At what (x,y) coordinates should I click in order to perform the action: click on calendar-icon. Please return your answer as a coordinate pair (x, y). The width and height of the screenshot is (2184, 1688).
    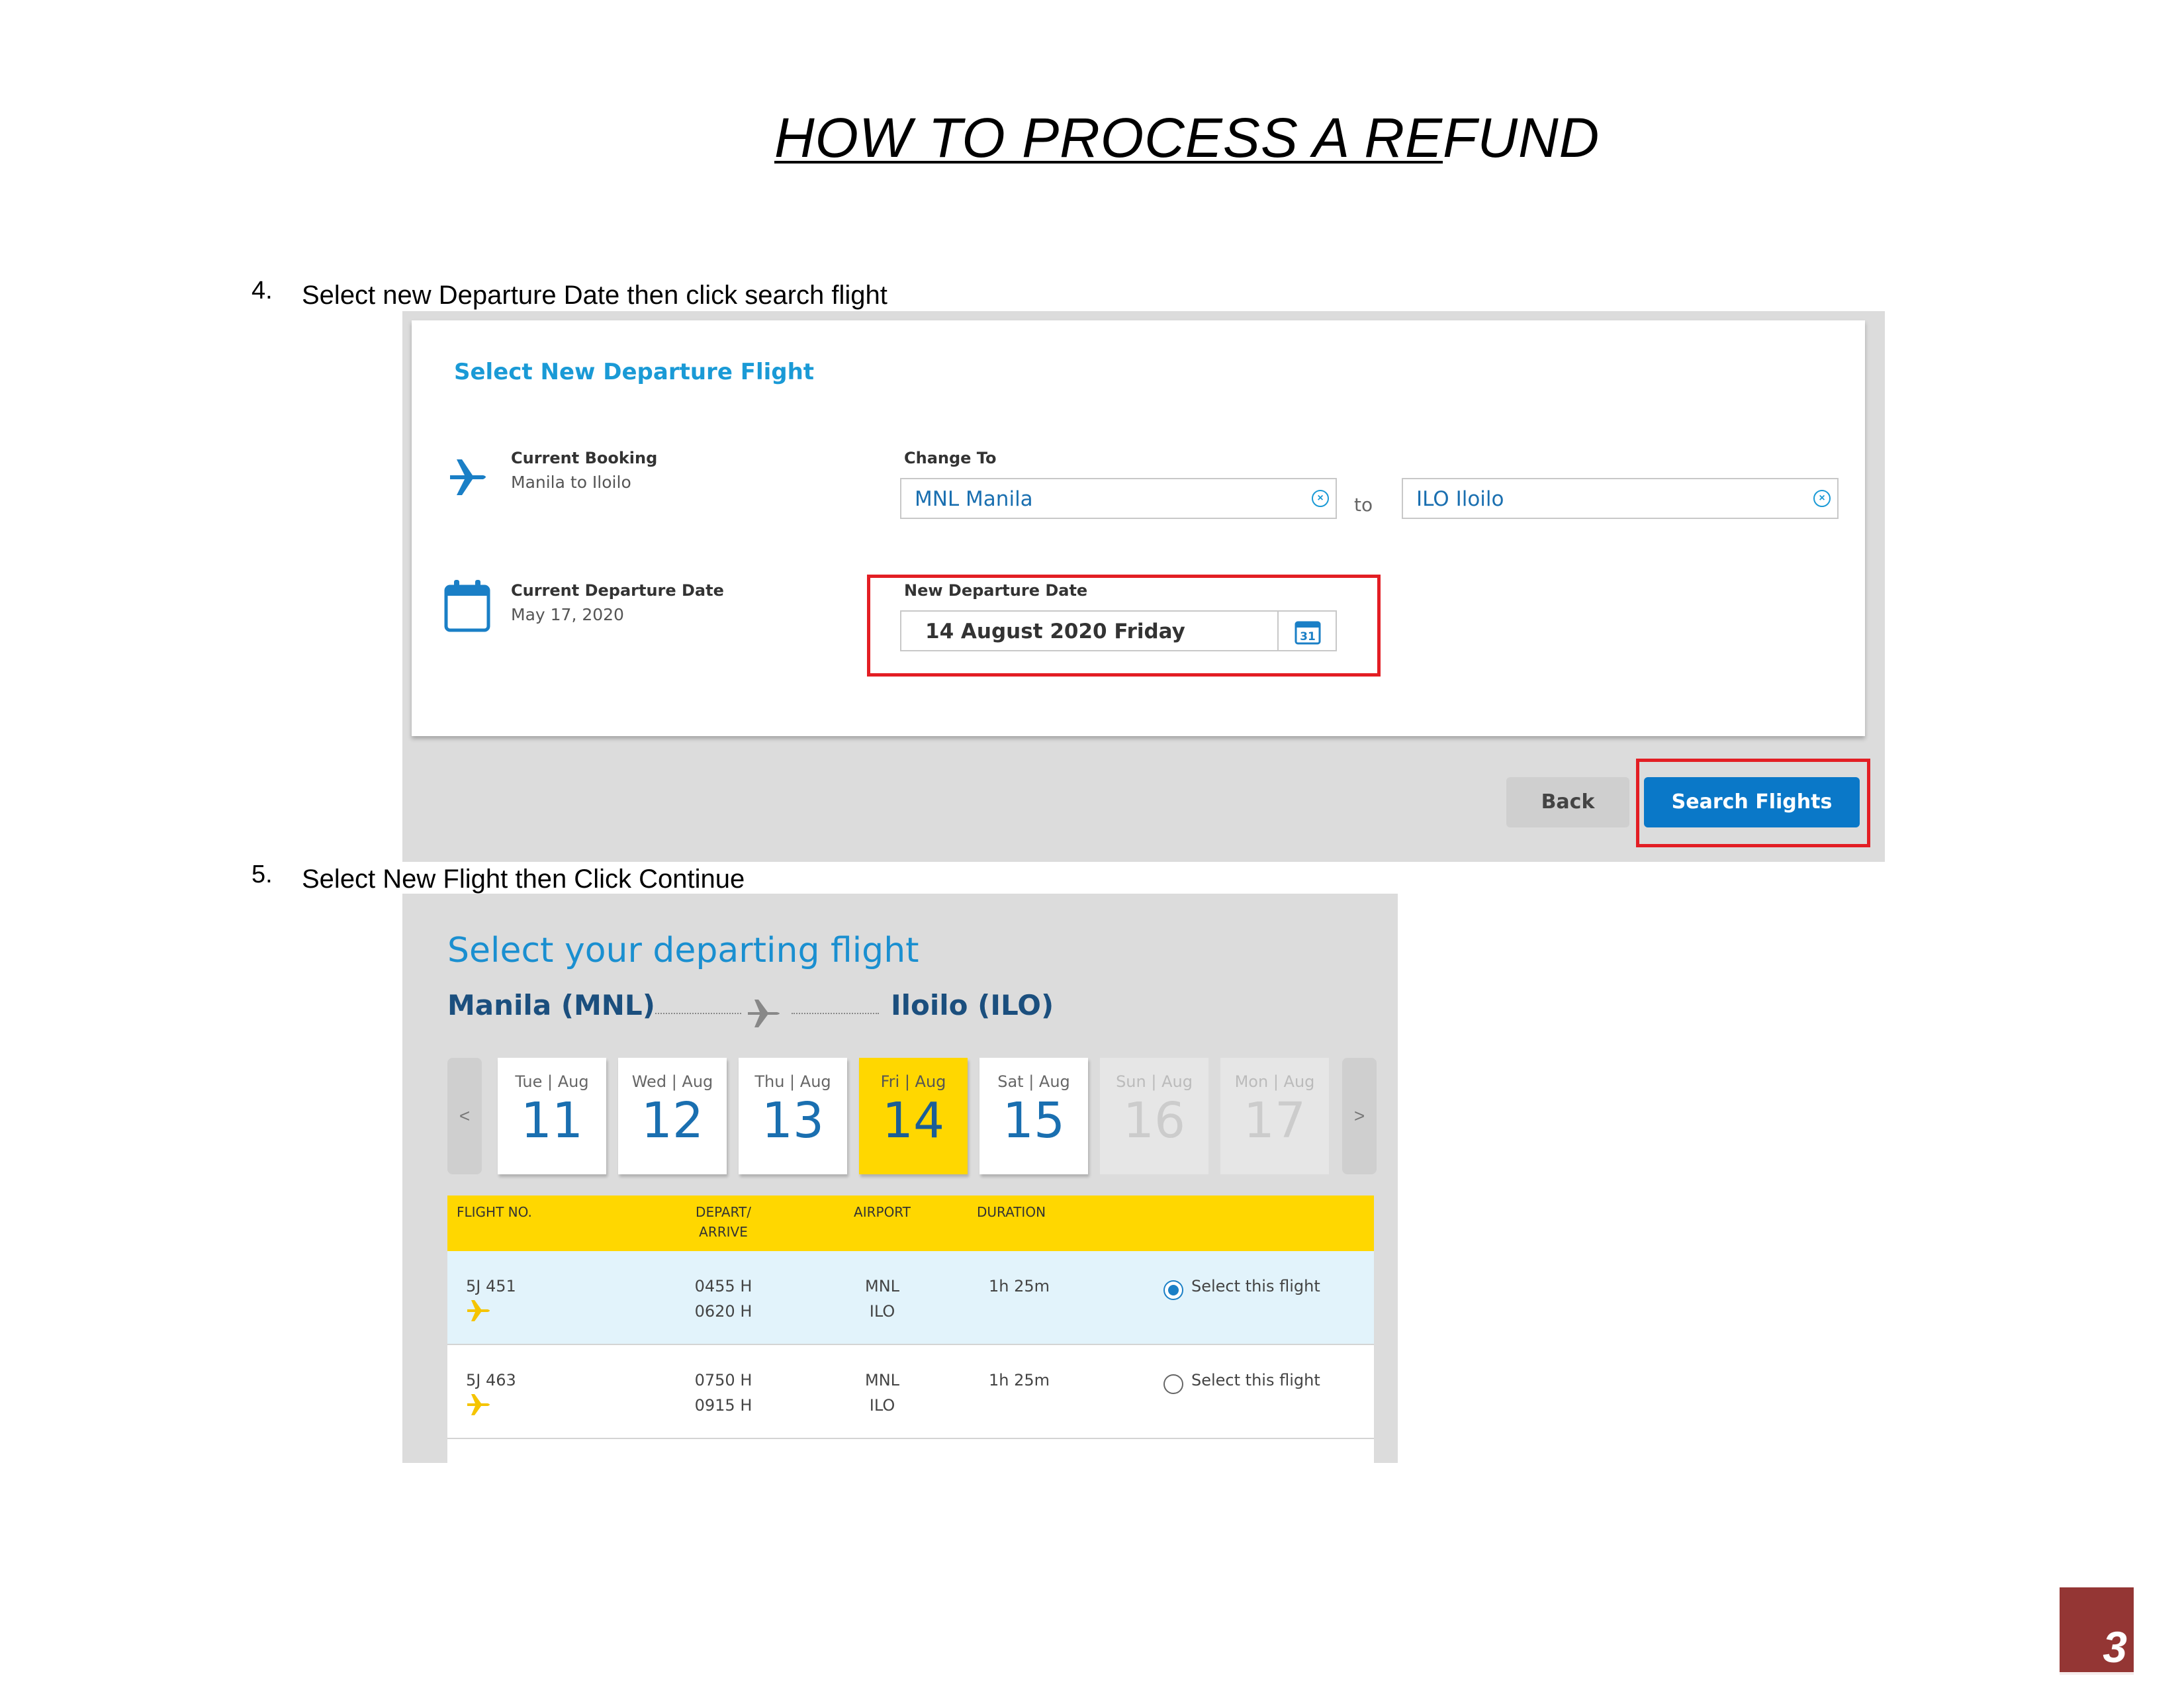
    Looking at the image, I should click on (467, 606).